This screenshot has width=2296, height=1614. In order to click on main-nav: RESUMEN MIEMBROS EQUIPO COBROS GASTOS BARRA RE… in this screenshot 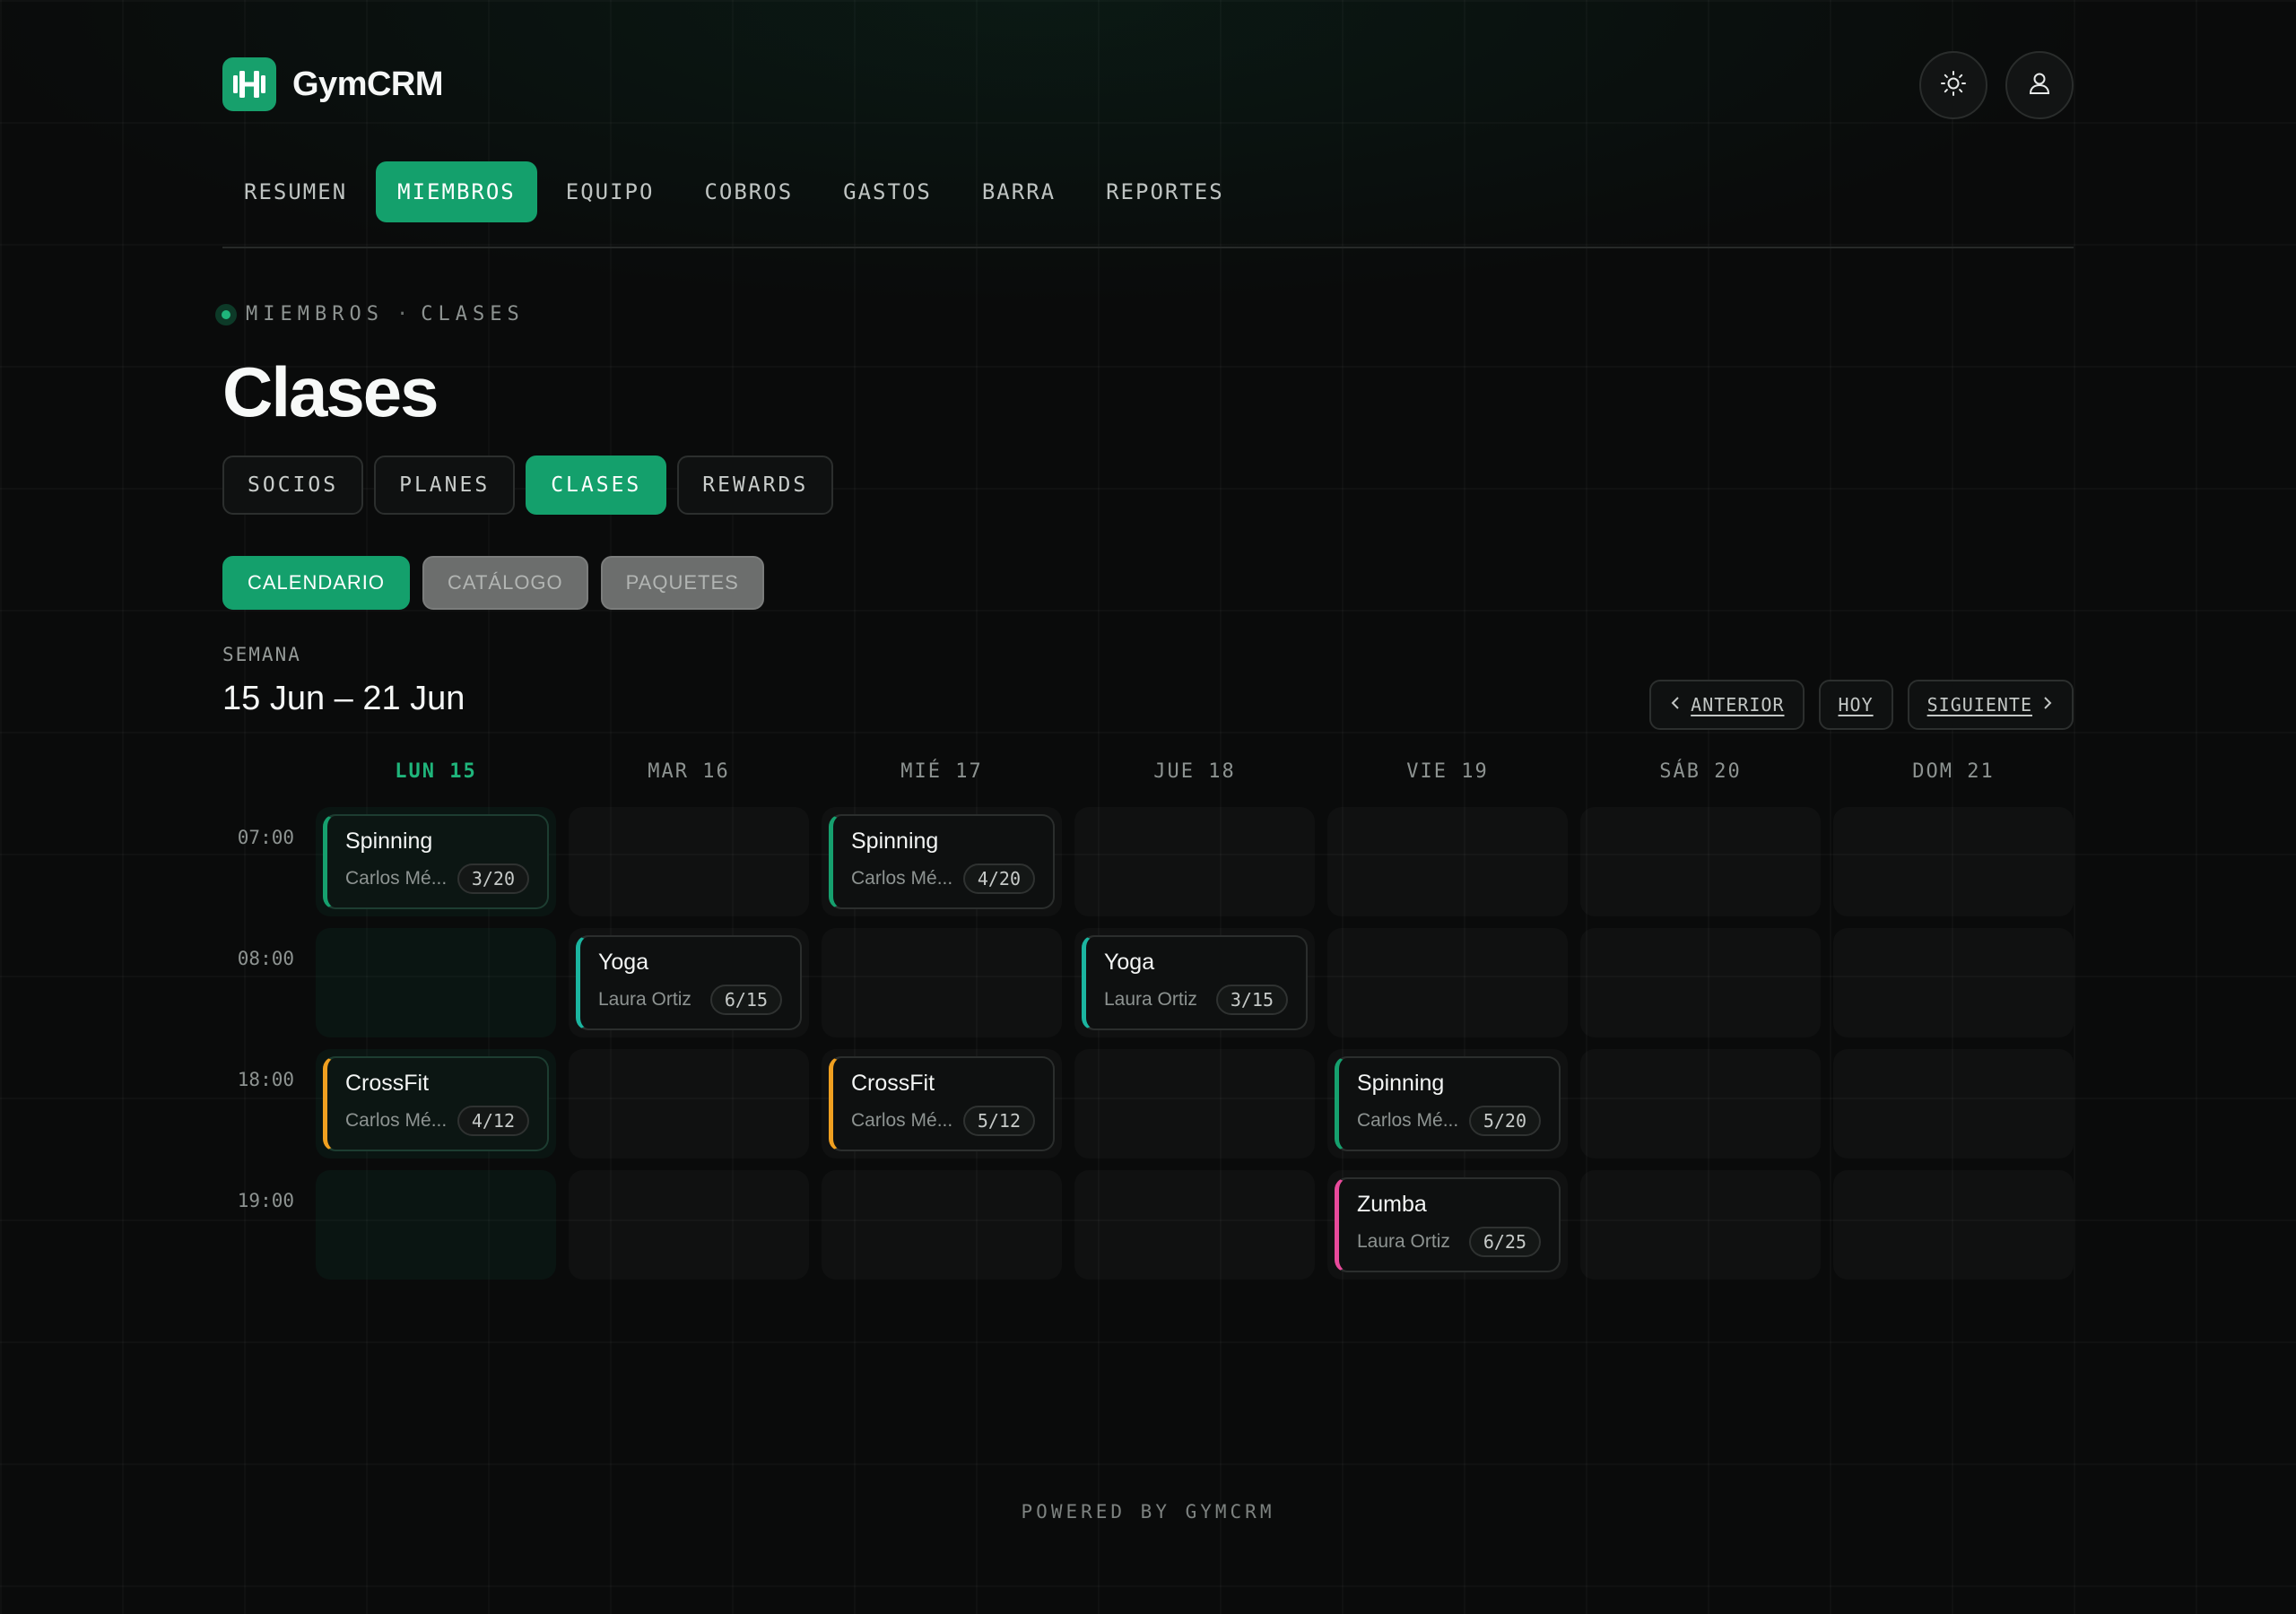, I will do `click(734, 191)`.